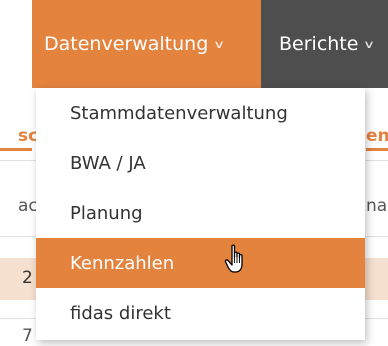 The height and width of the screenshot is (346, 388). I want to click on nav-item-label: Datenverwaltung, so click(126, 44).